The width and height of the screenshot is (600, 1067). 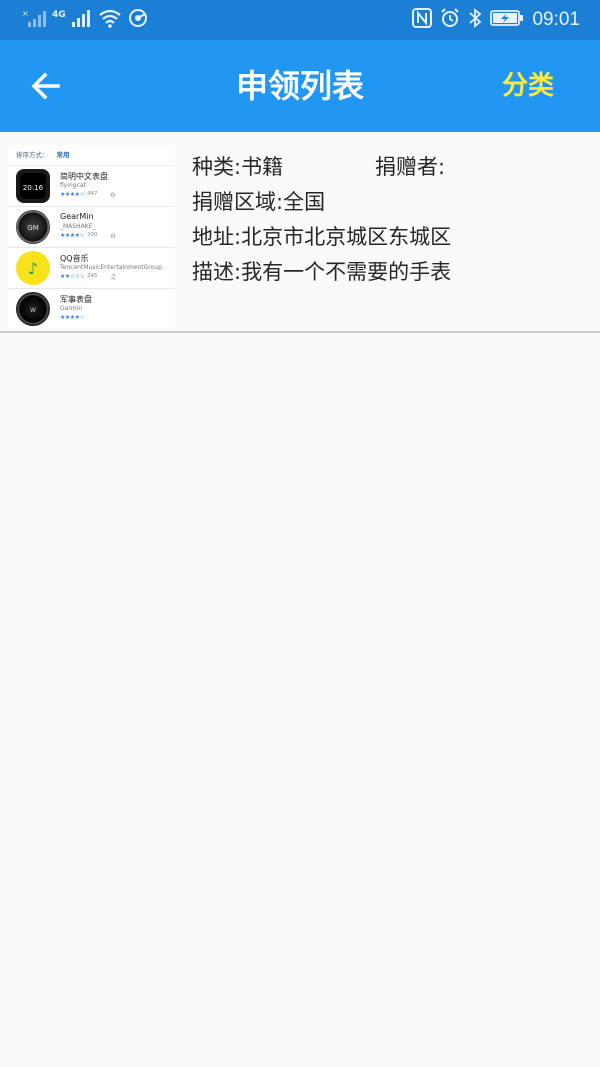 What do you see at coordinates (110, 20) in the screenshot?
I see `wifi-icon` at bounding box center [110, 20].